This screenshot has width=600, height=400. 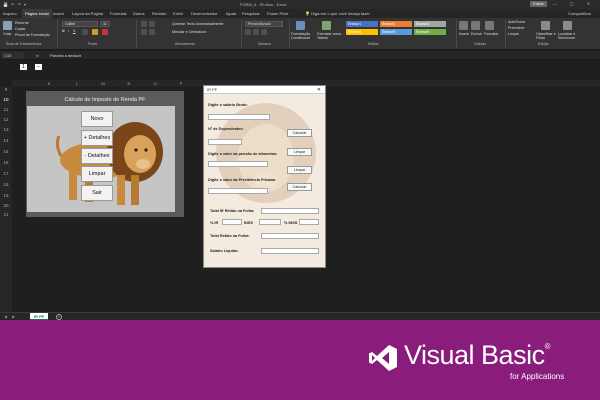 I want to click on cell-style-enfase1: Ênfase1, so click(x=362, y=24).